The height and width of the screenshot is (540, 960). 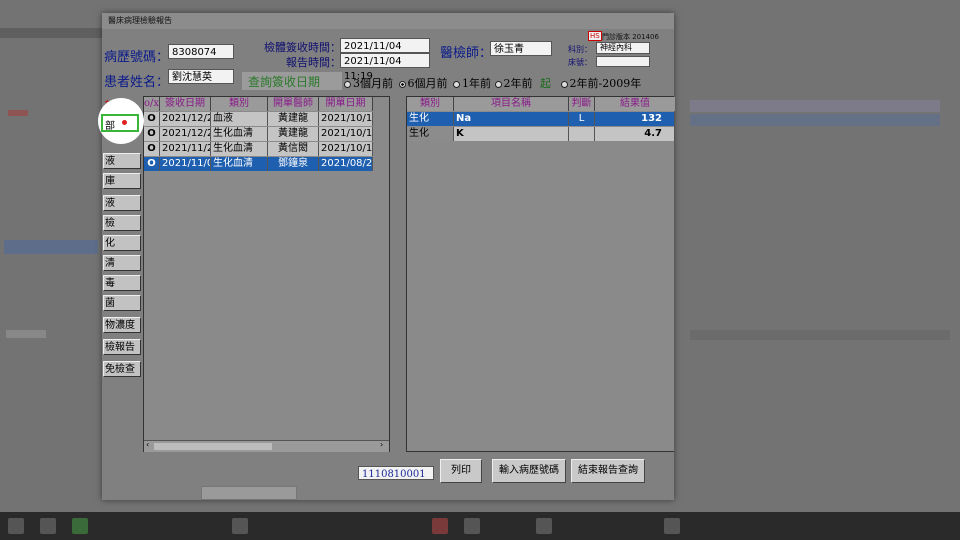 I want to click on query-title-box: 查詢簽收日期, so click(x=292, y=81).